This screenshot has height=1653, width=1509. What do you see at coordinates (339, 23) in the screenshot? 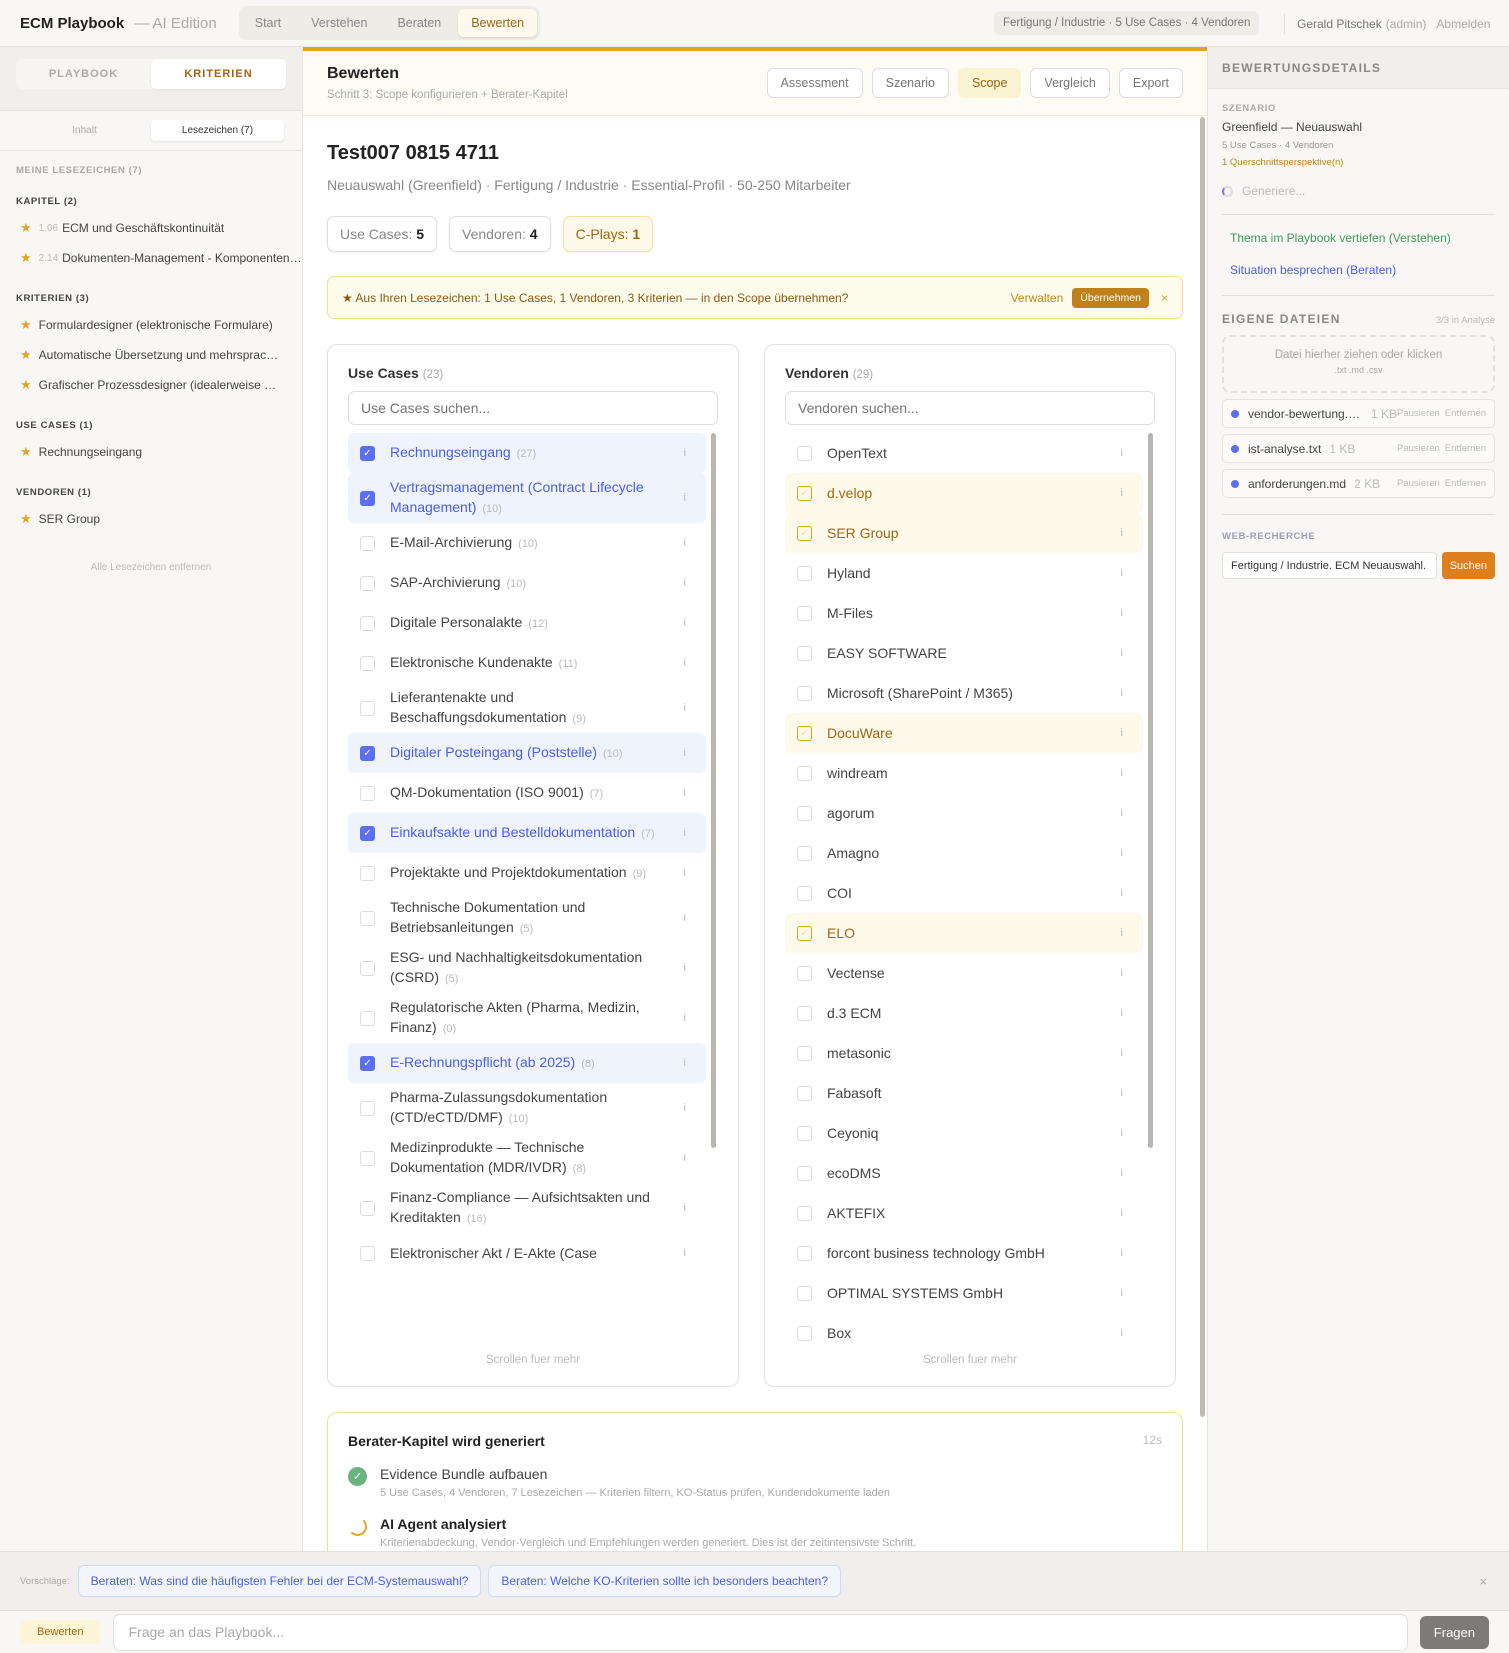
I see `nav-verstehen: Verstehen` at bounding box center [339, 23].